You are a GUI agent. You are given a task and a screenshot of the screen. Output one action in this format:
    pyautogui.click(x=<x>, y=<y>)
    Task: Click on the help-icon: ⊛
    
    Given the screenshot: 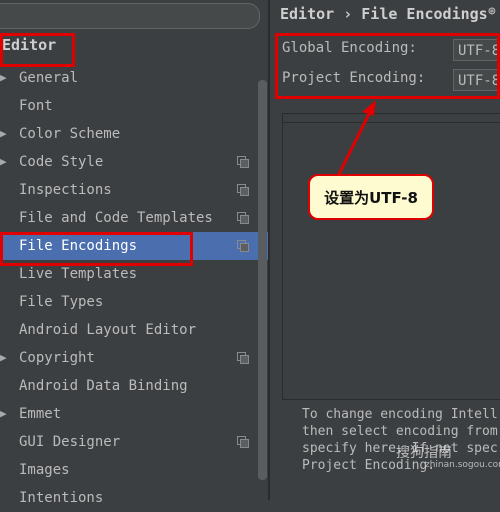 What is the action you would take?
    pyautogui.click(x=492, y=11)
    